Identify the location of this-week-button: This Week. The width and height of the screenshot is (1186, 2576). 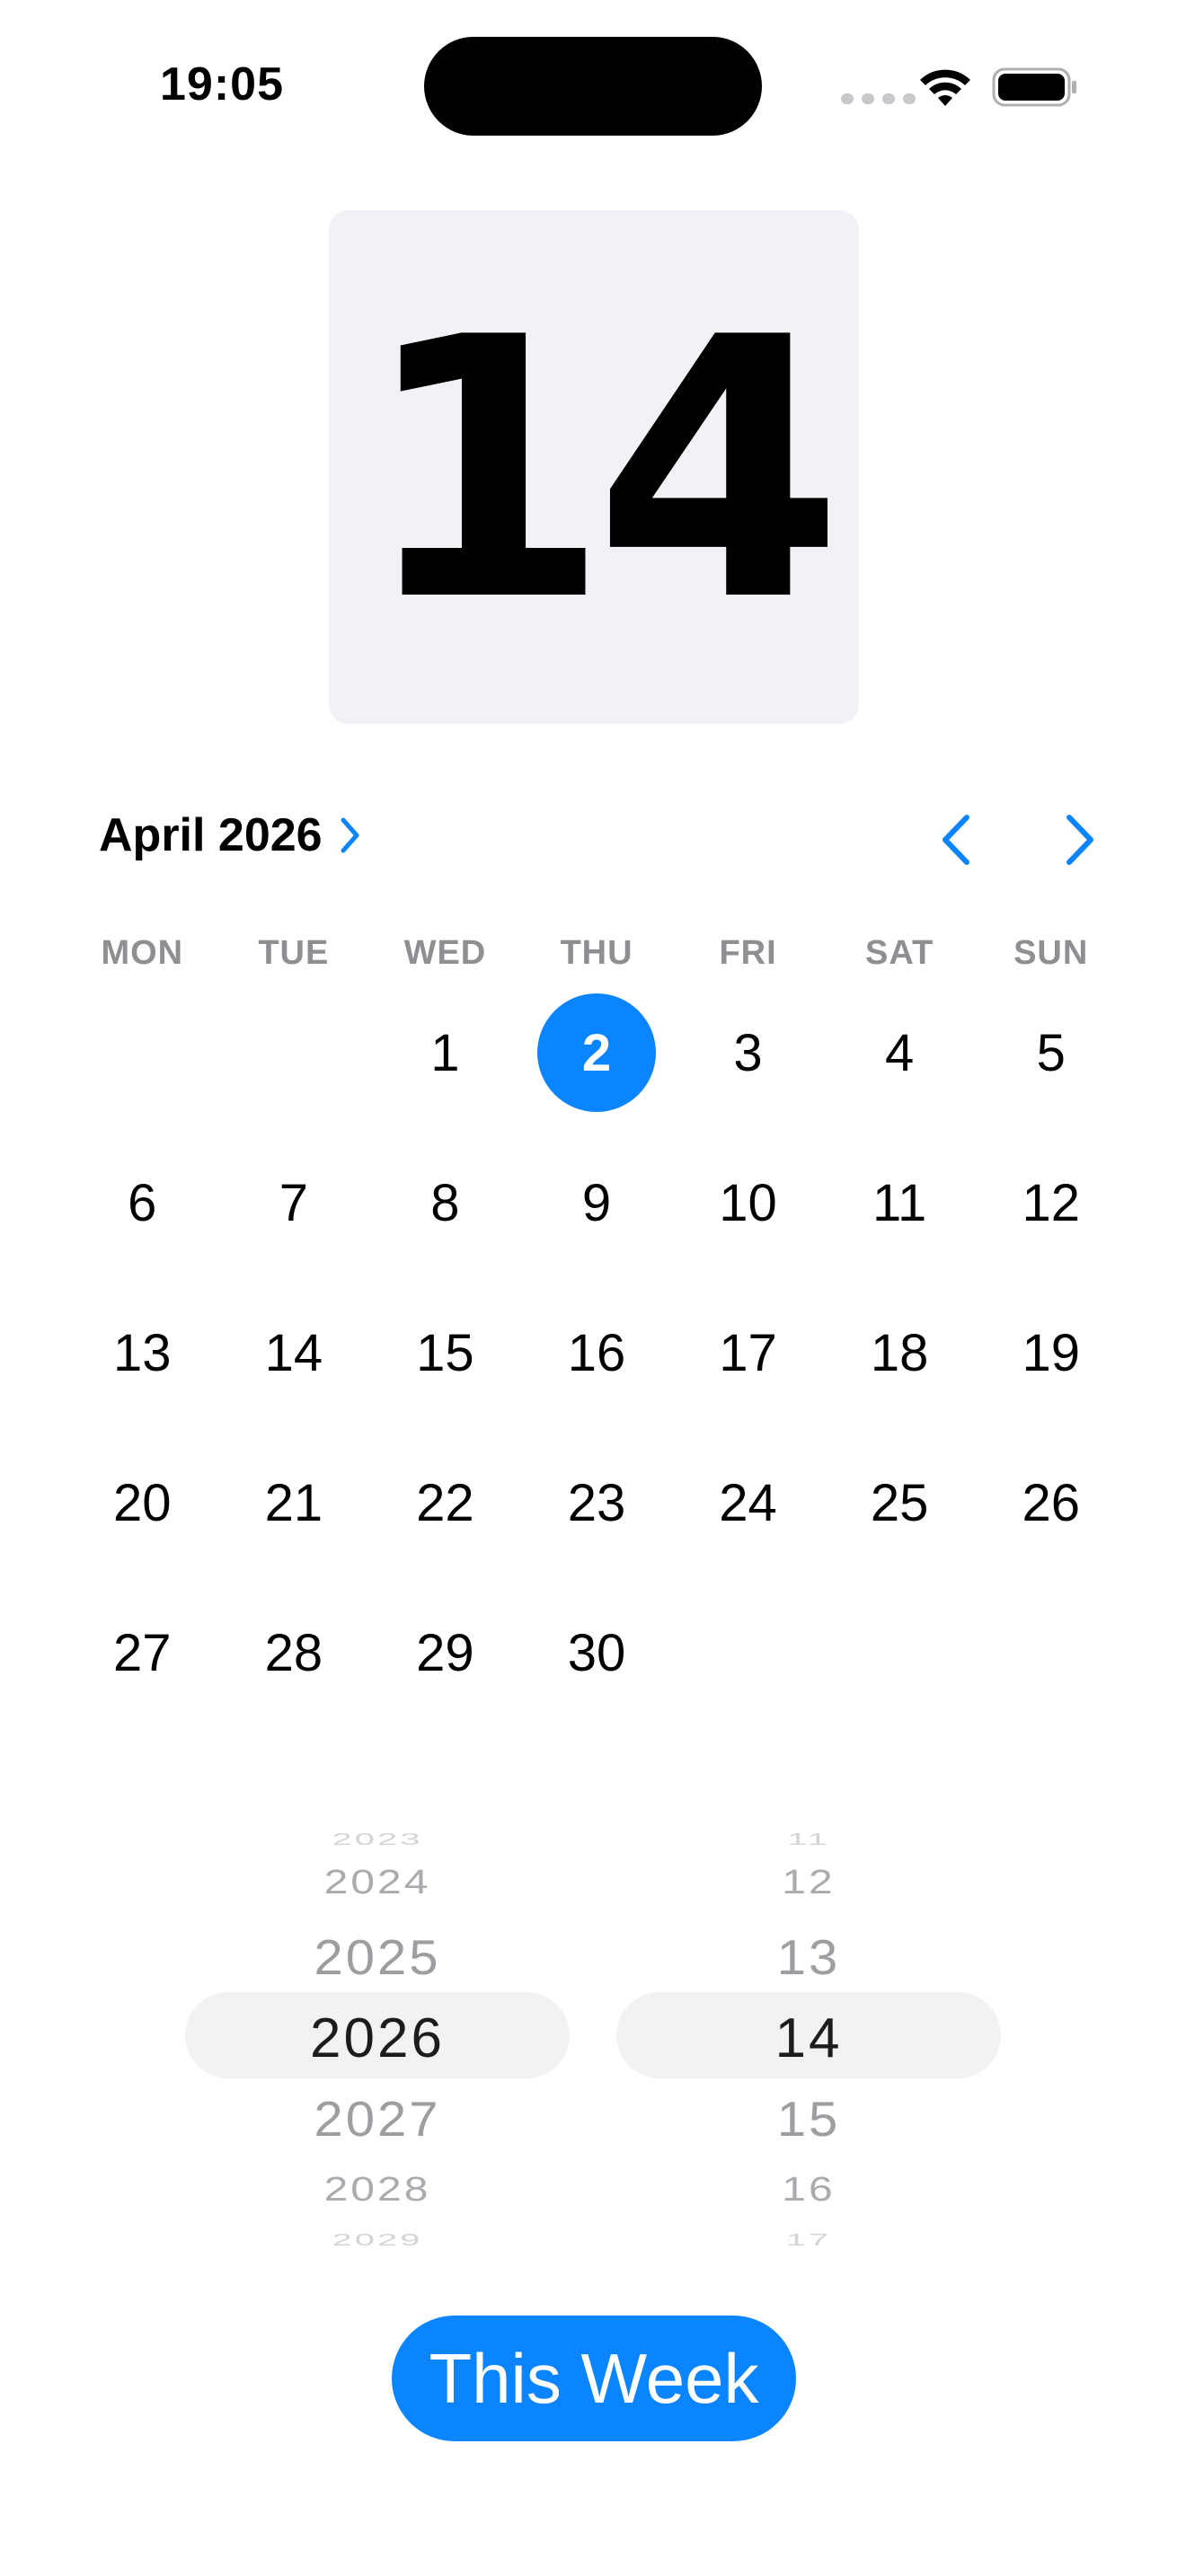
(594, 2378).